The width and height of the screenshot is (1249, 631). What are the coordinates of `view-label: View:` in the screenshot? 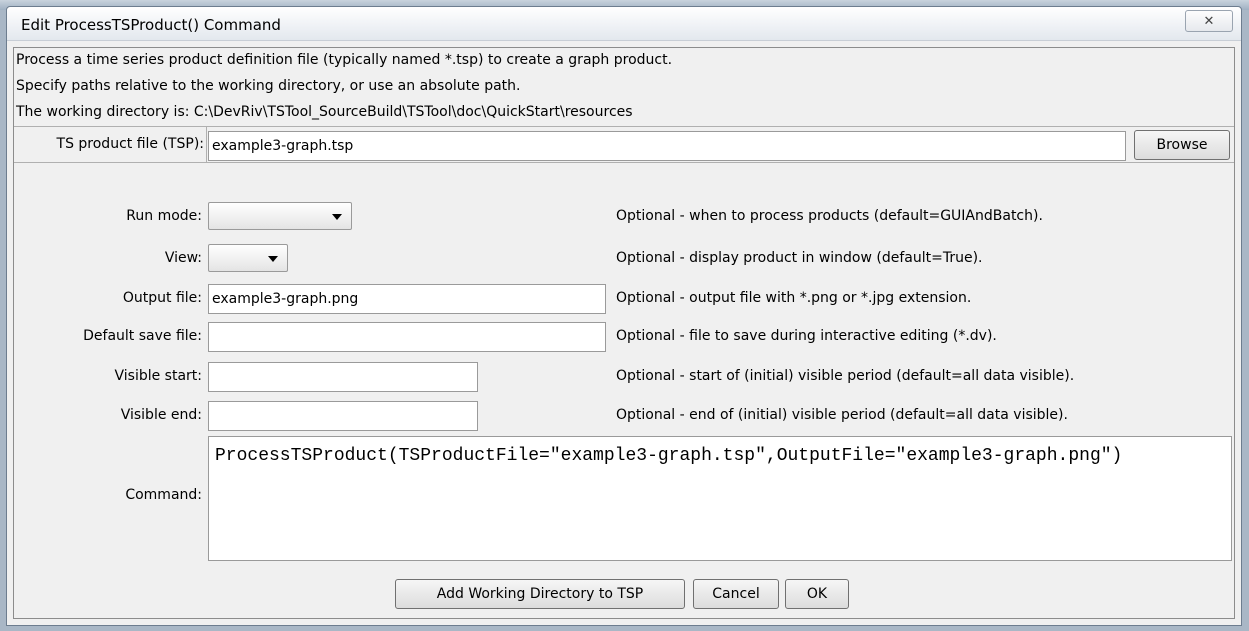 It's located at (183, 258).